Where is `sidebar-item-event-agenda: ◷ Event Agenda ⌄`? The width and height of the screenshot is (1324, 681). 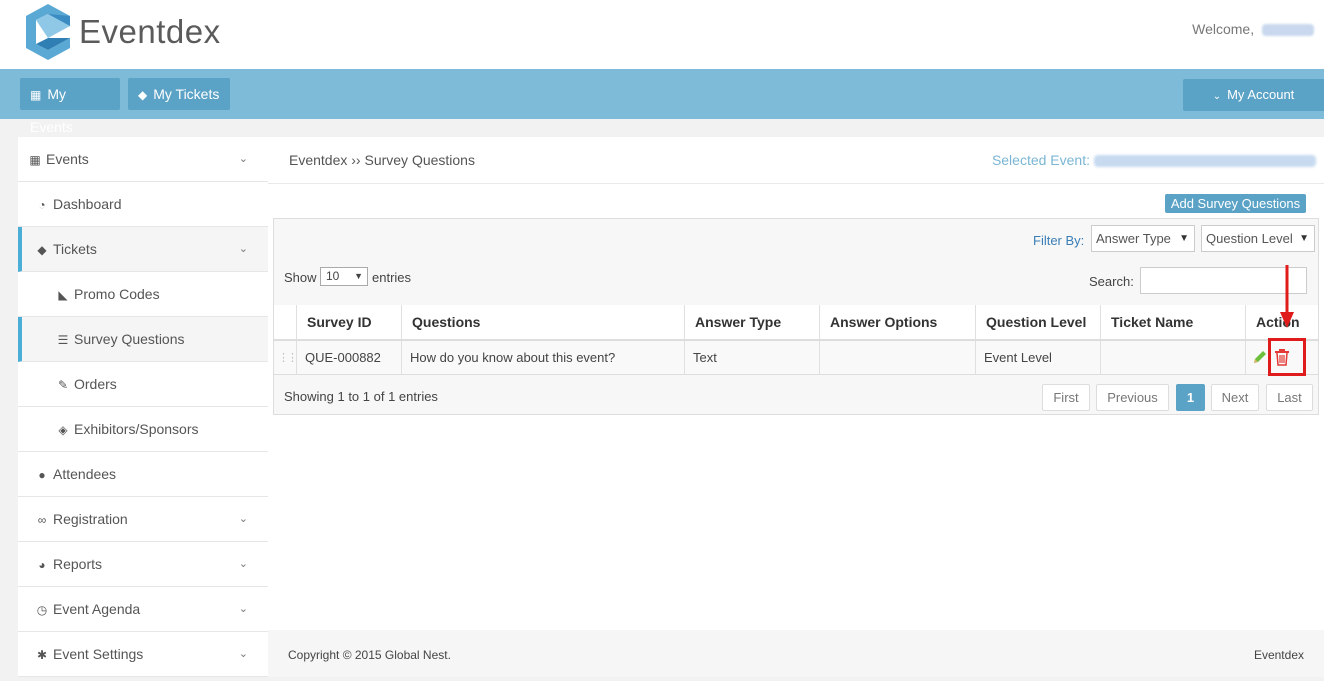 sidebar-item-event-agenda: ◷ Event Agenda ⌄ is located at coordinates (143, 609).